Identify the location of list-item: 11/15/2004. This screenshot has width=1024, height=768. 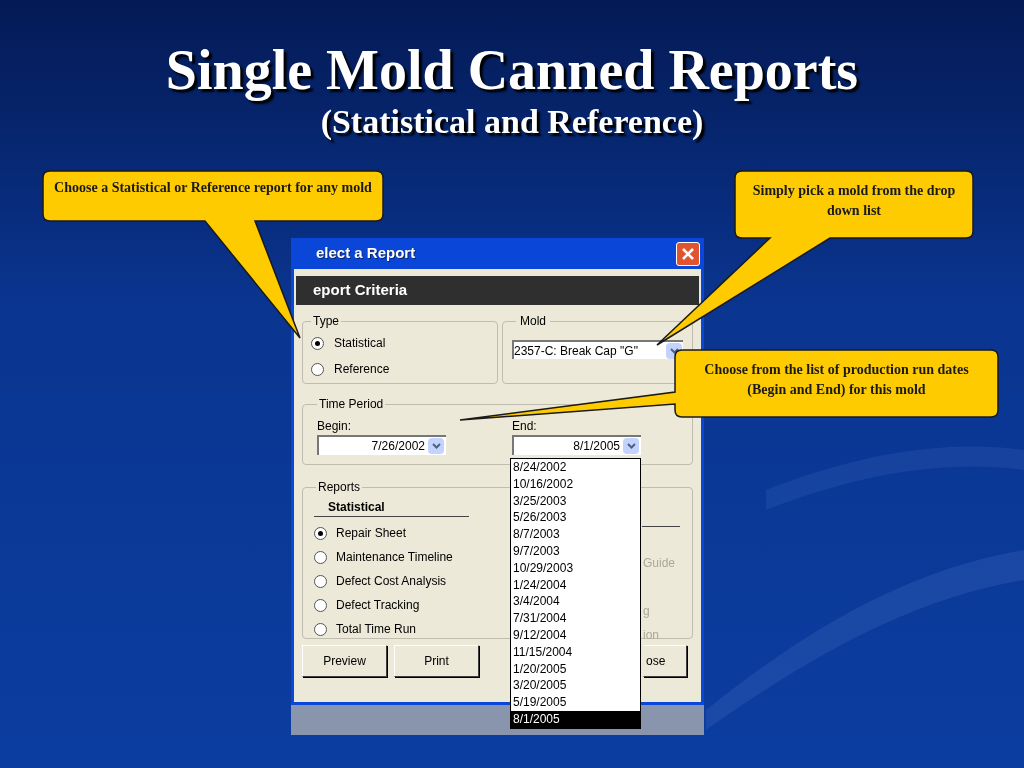
(575, 652).